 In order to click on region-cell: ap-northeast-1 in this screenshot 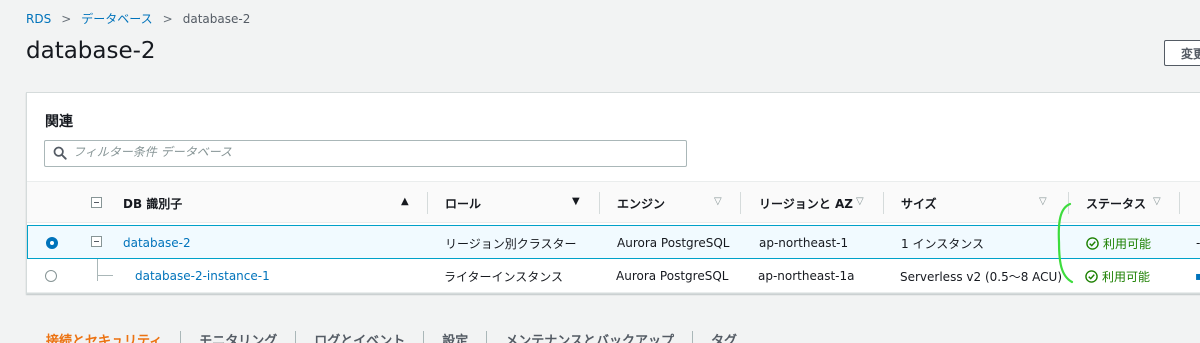, I will do `click(804, 243)`.